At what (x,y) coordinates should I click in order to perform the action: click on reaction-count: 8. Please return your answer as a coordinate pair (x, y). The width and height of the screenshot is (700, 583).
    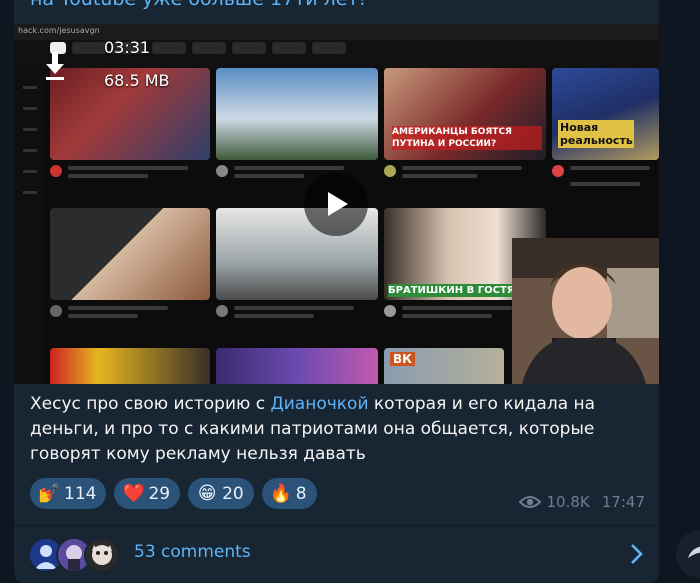
    Looking at the image, I should click on (301, 493).